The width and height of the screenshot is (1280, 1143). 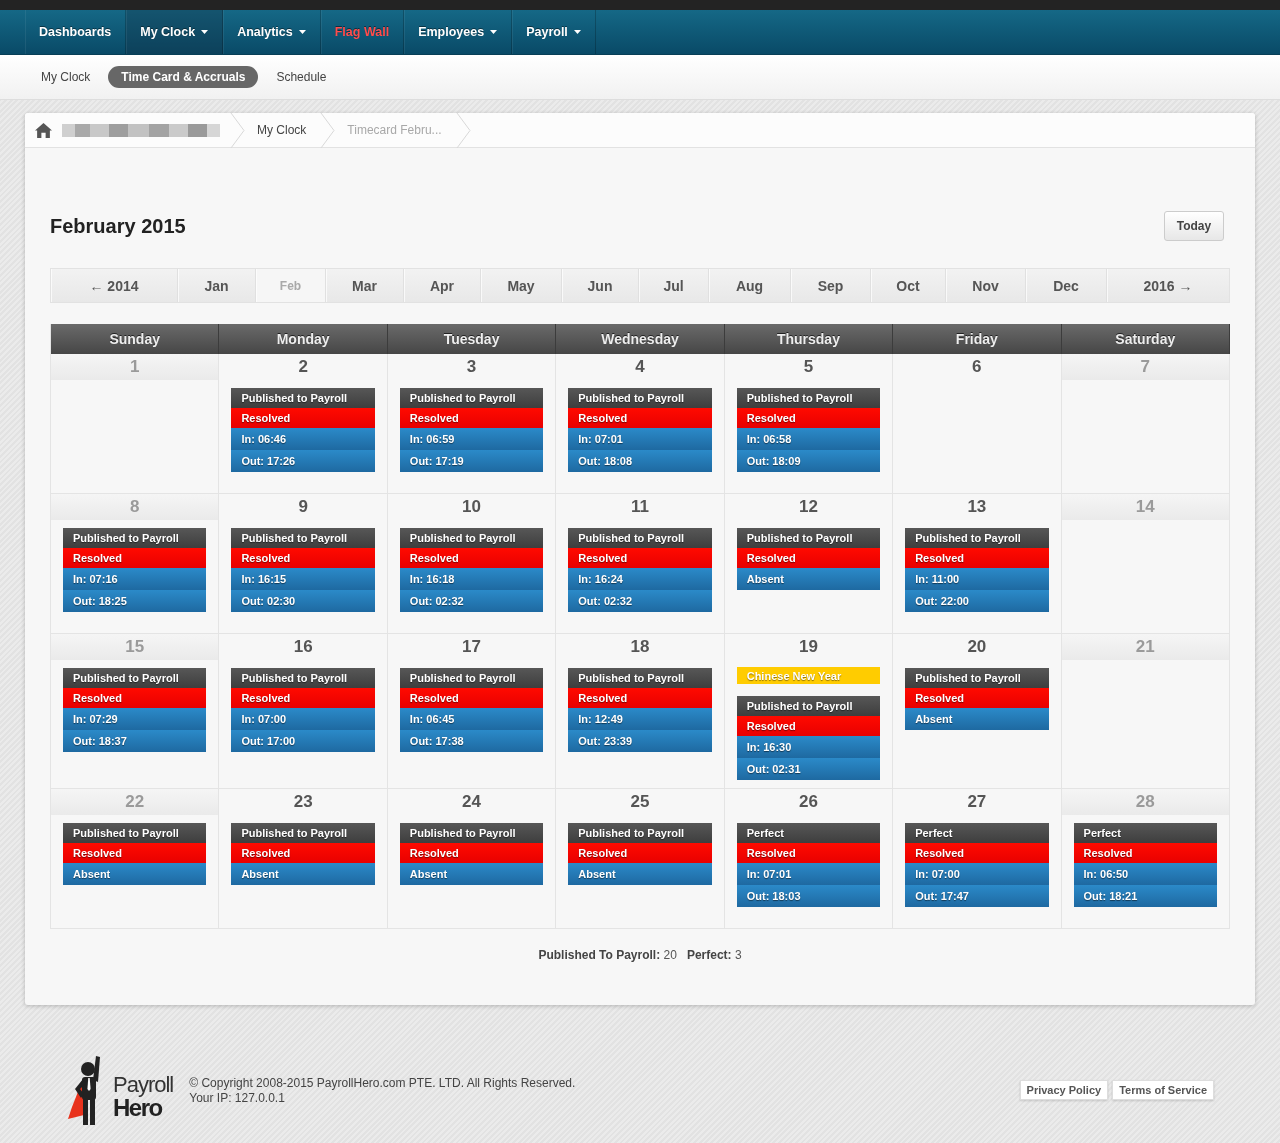 I want to click on time-entry-row: In: 16:15, so click(x=303, y=579).